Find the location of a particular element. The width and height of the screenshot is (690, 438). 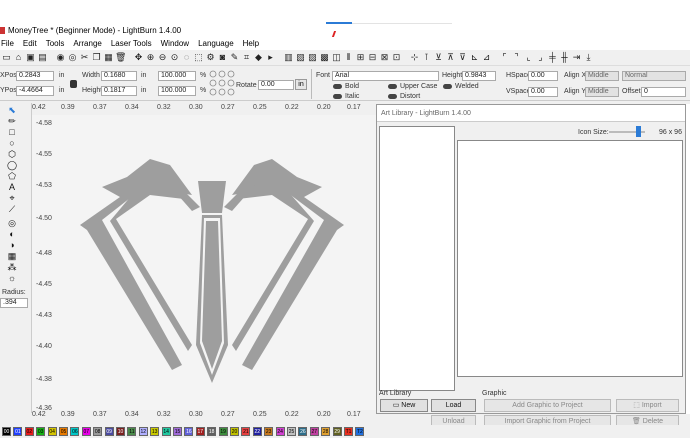

library-list is located at coordinates (417, 258).